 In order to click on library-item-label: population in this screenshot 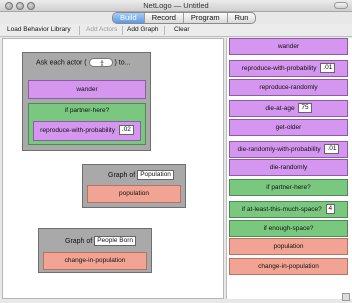, I will do `click(288, 246)`.